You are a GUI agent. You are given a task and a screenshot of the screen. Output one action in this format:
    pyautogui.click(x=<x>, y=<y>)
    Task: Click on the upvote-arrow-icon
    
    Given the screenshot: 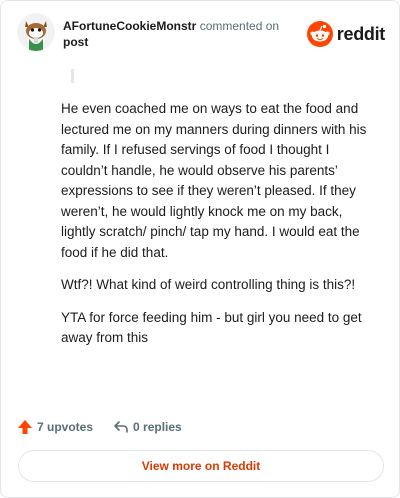 What is the action you would take?
    pyautogui.click(x=25, y=427)
    